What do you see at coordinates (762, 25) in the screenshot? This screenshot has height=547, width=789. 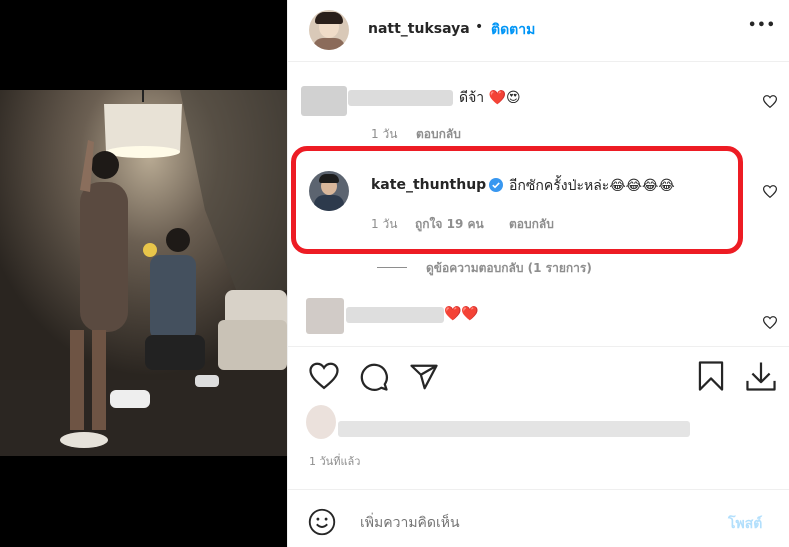 I see `more-options-button: •••` at bounding box center [762, 25].